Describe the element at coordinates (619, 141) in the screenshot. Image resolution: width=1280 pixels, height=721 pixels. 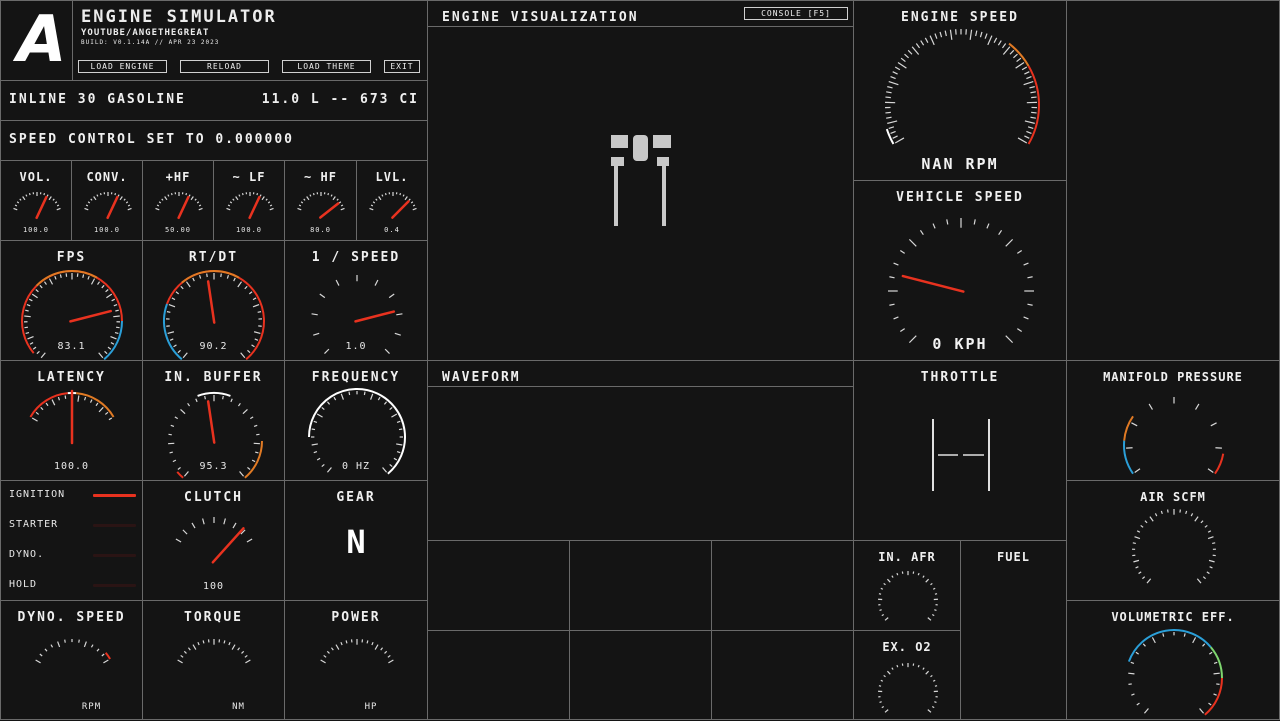
I see `cylinder-head-left` at that location.